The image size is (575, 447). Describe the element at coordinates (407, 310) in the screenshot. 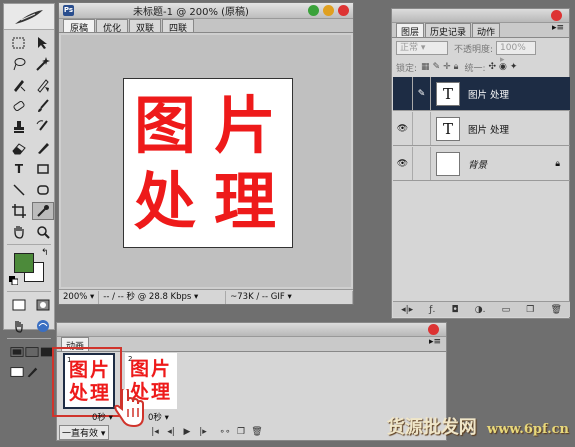

I see `link-layers-icon: ◂|▸` at that location.